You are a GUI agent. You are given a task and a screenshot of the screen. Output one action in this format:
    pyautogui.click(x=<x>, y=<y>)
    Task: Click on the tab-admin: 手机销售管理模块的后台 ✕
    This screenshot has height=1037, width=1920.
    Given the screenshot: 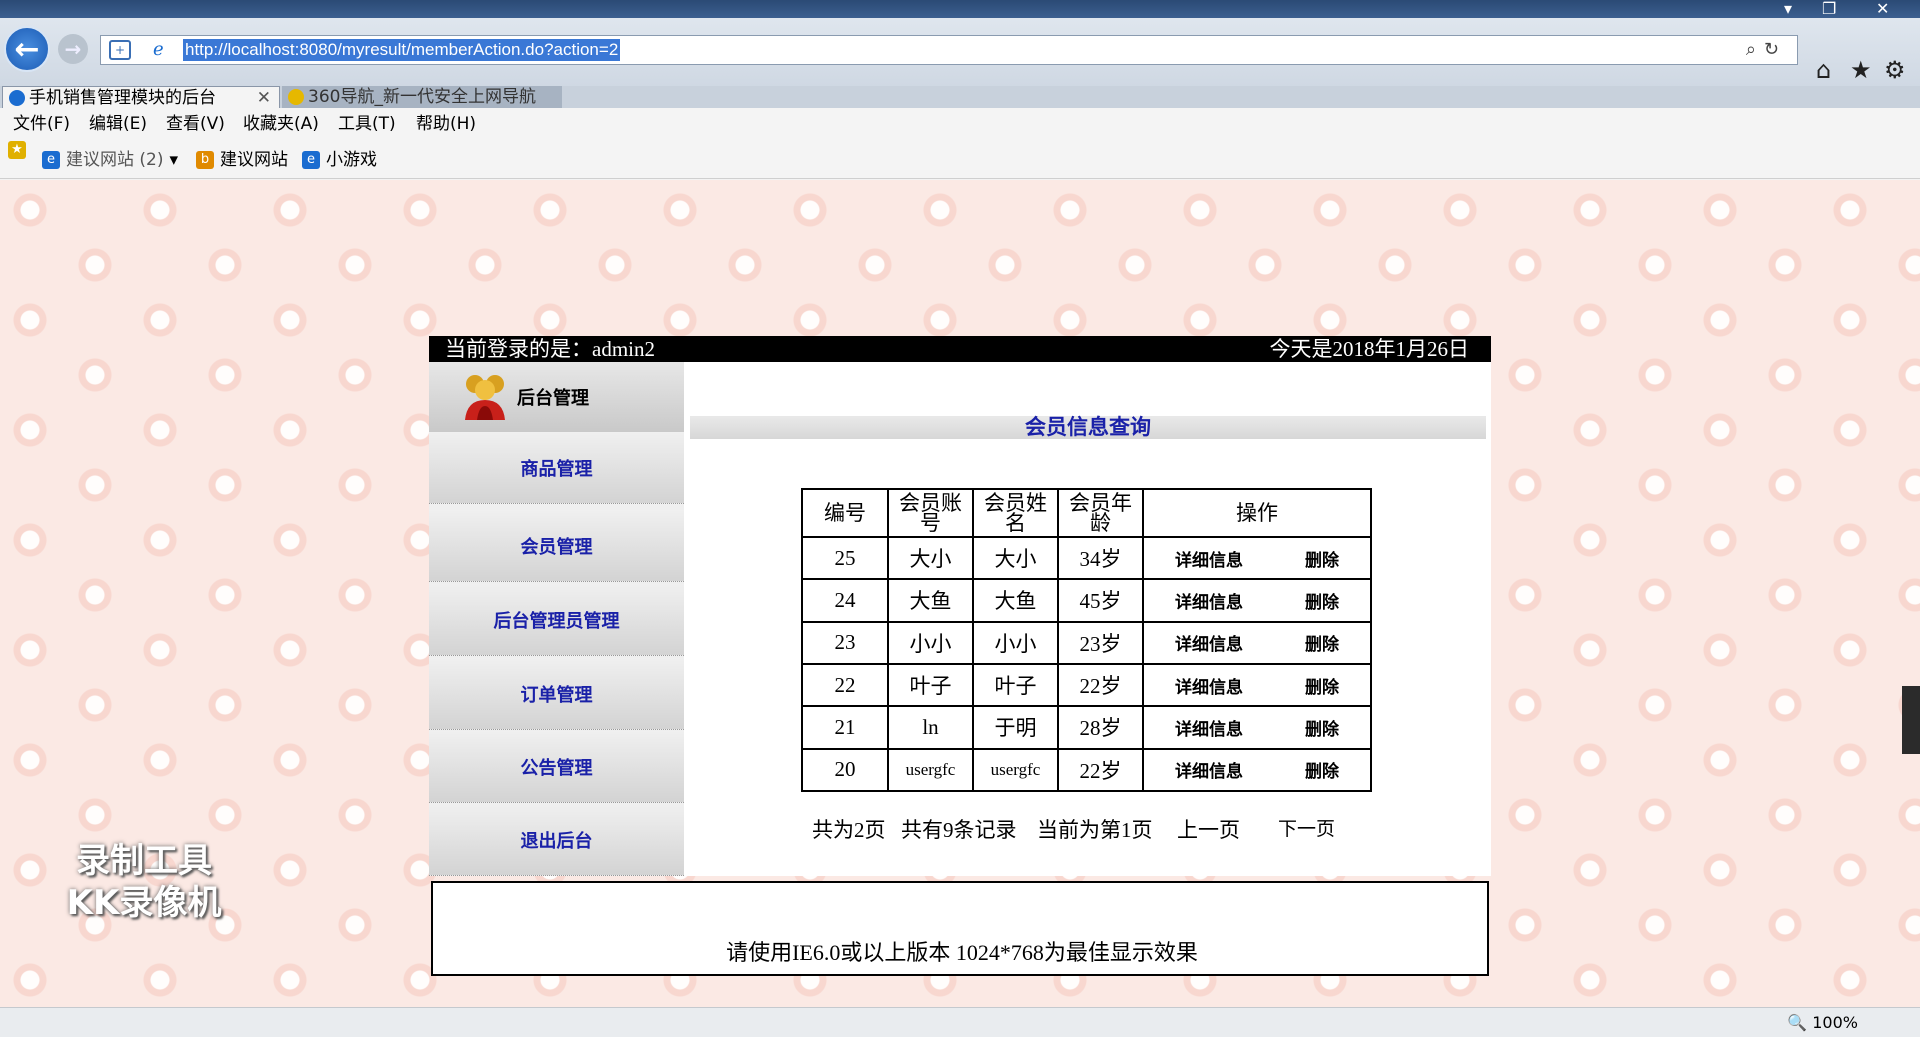 What is the action you would take?
    pyautogui.click(x=141, y=97)
    